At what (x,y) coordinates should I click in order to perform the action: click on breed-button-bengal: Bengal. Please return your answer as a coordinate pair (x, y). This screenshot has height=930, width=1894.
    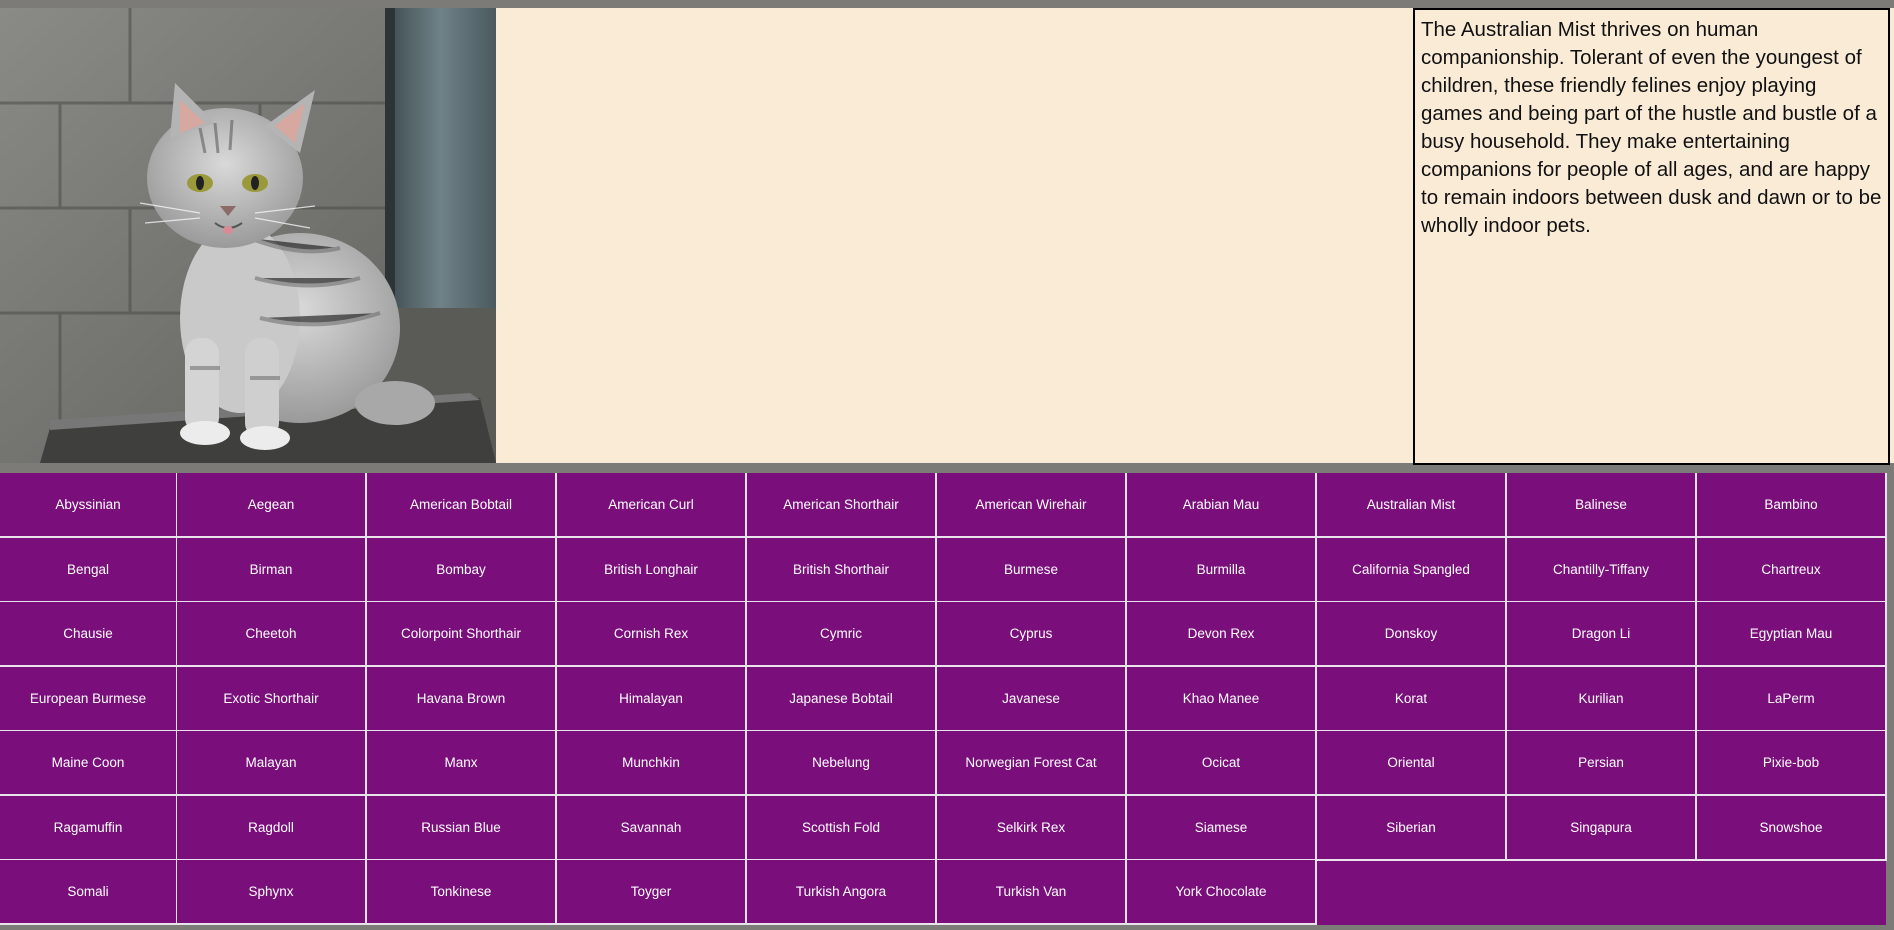
    Looking at the image, I should click on (89, 570).